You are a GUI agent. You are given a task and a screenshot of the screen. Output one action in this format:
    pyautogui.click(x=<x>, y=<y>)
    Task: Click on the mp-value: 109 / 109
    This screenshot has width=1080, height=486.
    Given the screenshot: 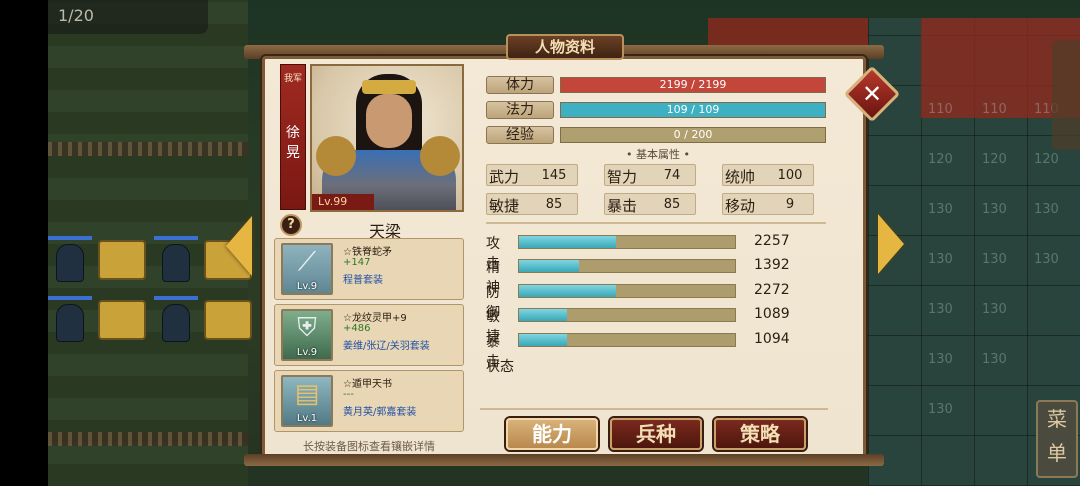 What is the action you would take?
    pyautogui.click(x=693, y=109)
    